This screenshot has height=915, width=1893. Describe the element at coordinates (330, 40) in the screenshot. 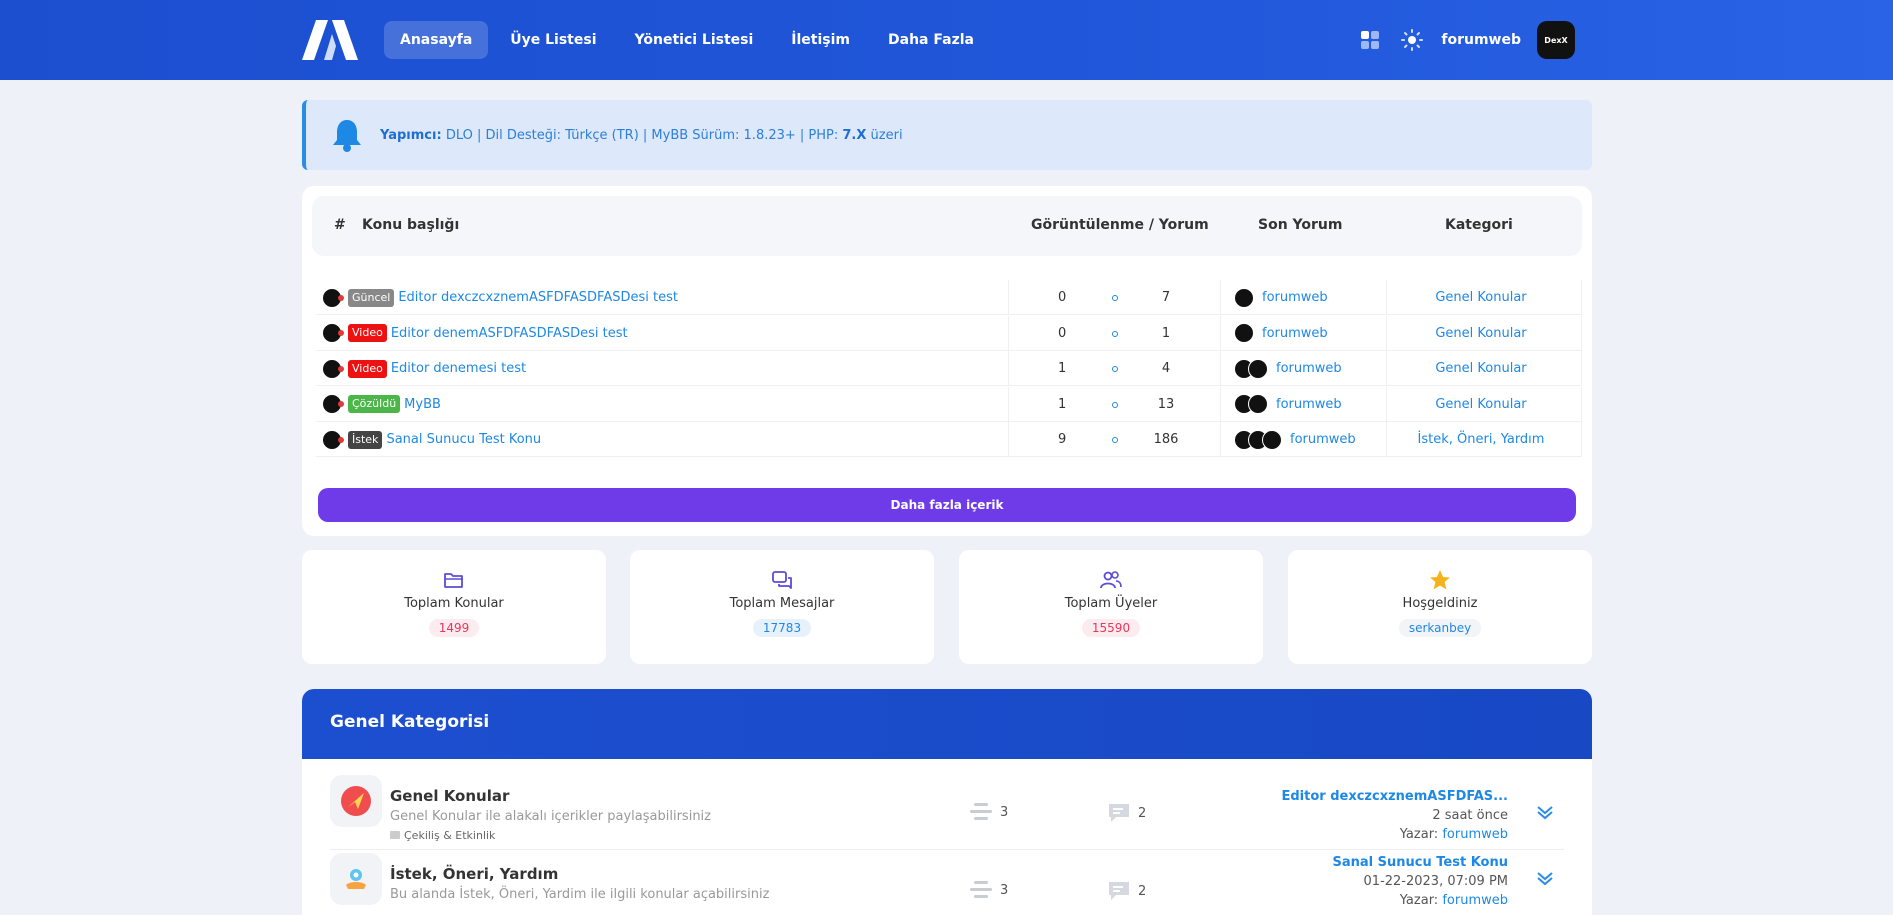

I see `site-logo` at that location.